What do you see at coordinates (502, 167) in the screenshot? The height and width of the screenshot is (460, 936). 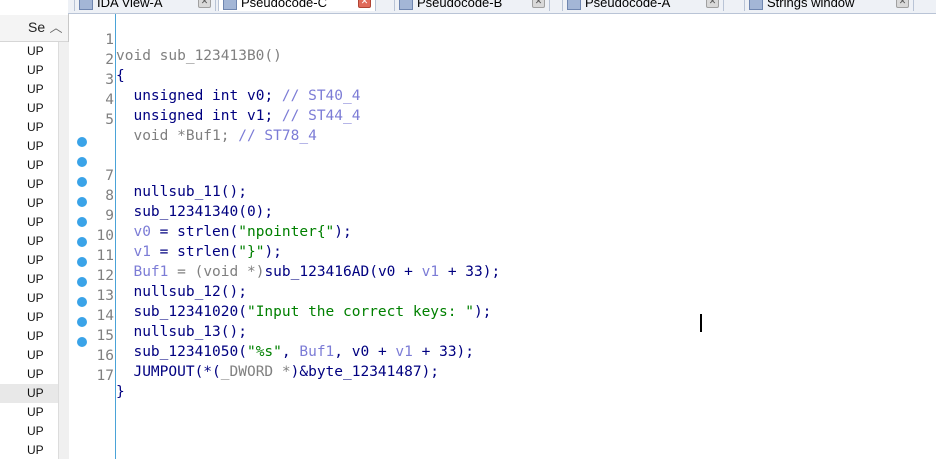 I see `code-line: 7 nullsub_11();` at bounding box center [502, 167].